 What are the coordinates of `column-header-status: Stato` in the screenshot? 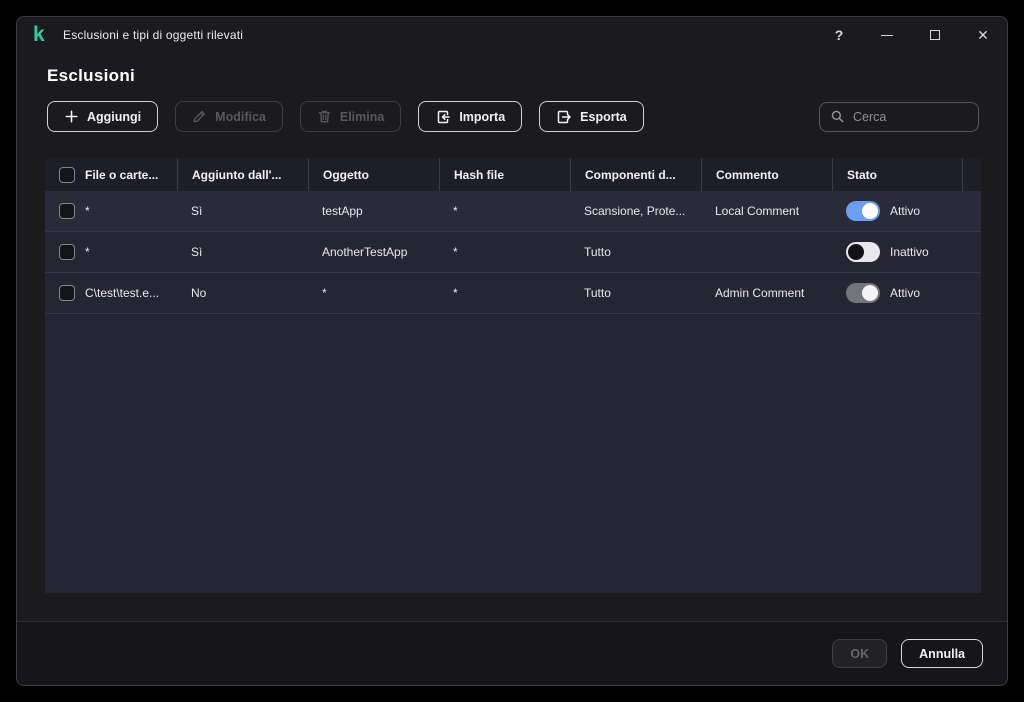 It's located at (897, 174).